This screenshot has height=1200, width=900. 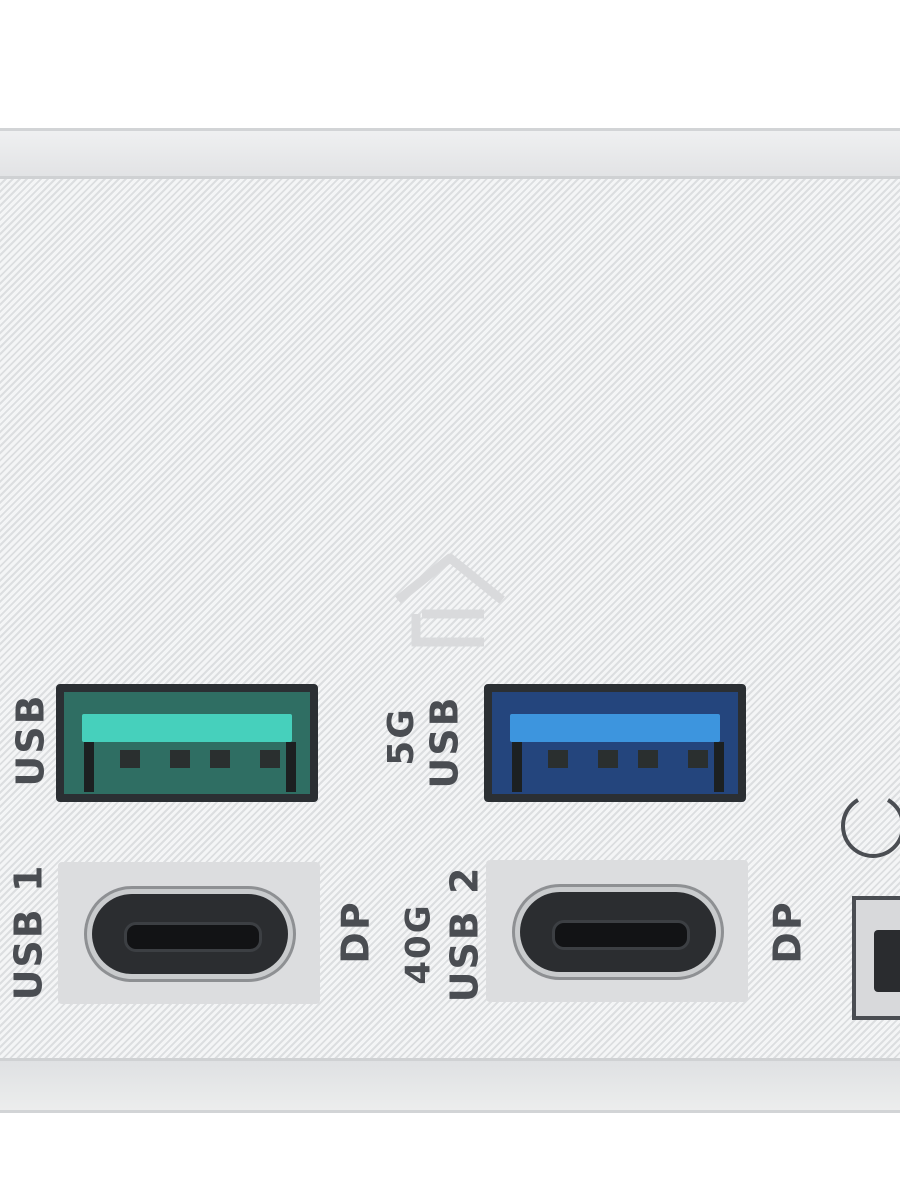 I want to click on power-jack, so click(x=876, y=958).